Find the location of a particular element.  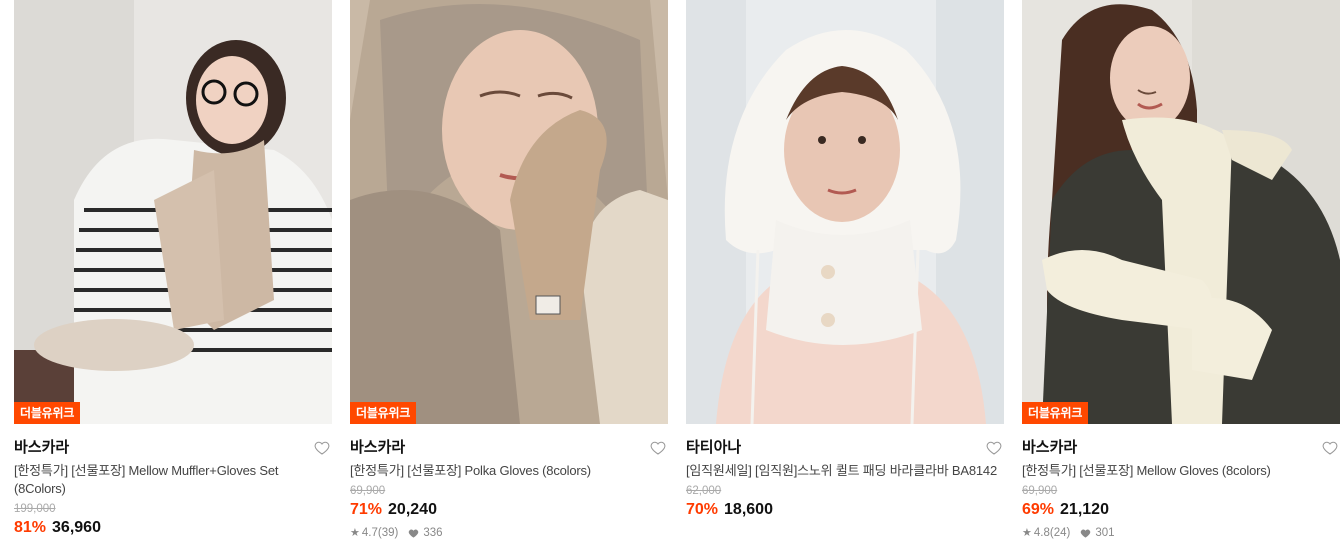

discount-rate: 71% is located at coordinates (366, 509).